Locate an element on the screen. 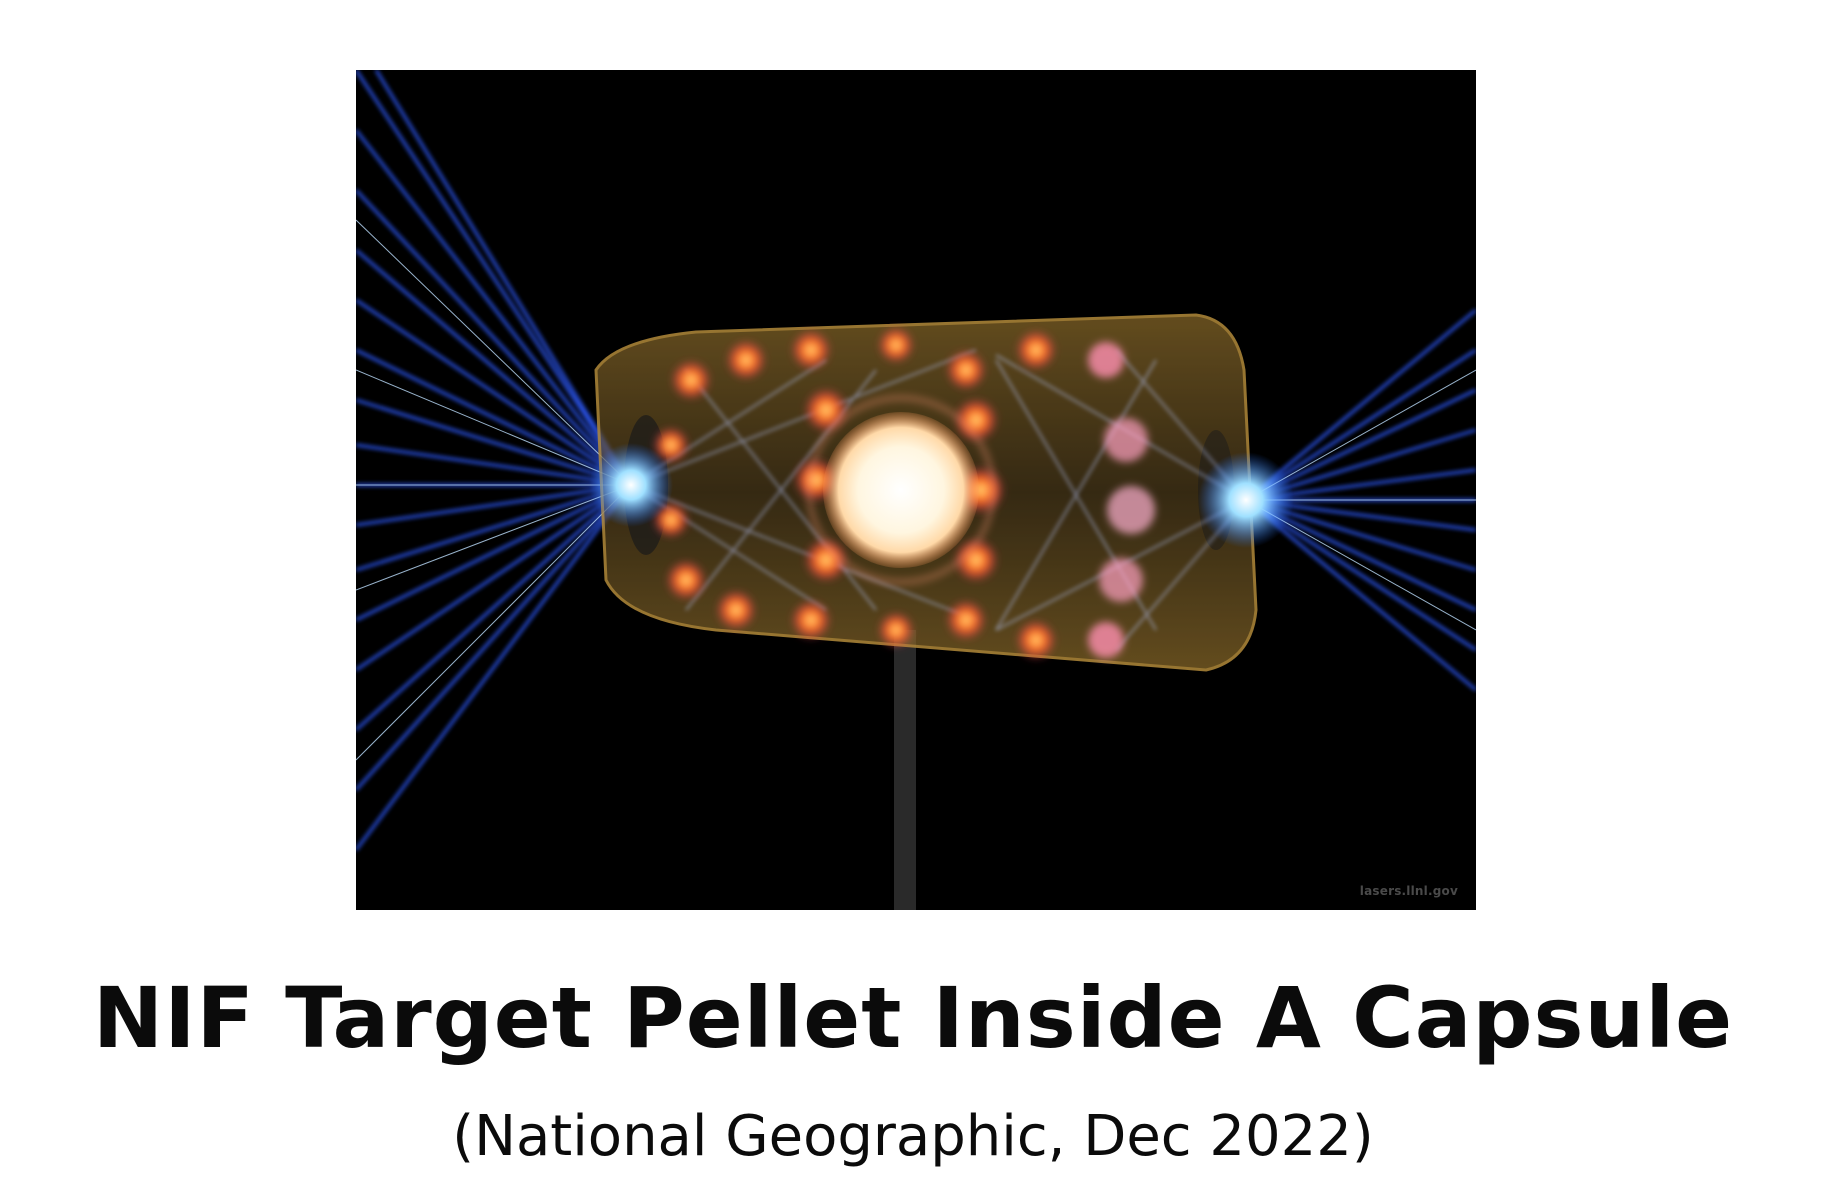 This screenshot has height=1188, width=1826. fuel-capsule is located at coordinates (901, 490).